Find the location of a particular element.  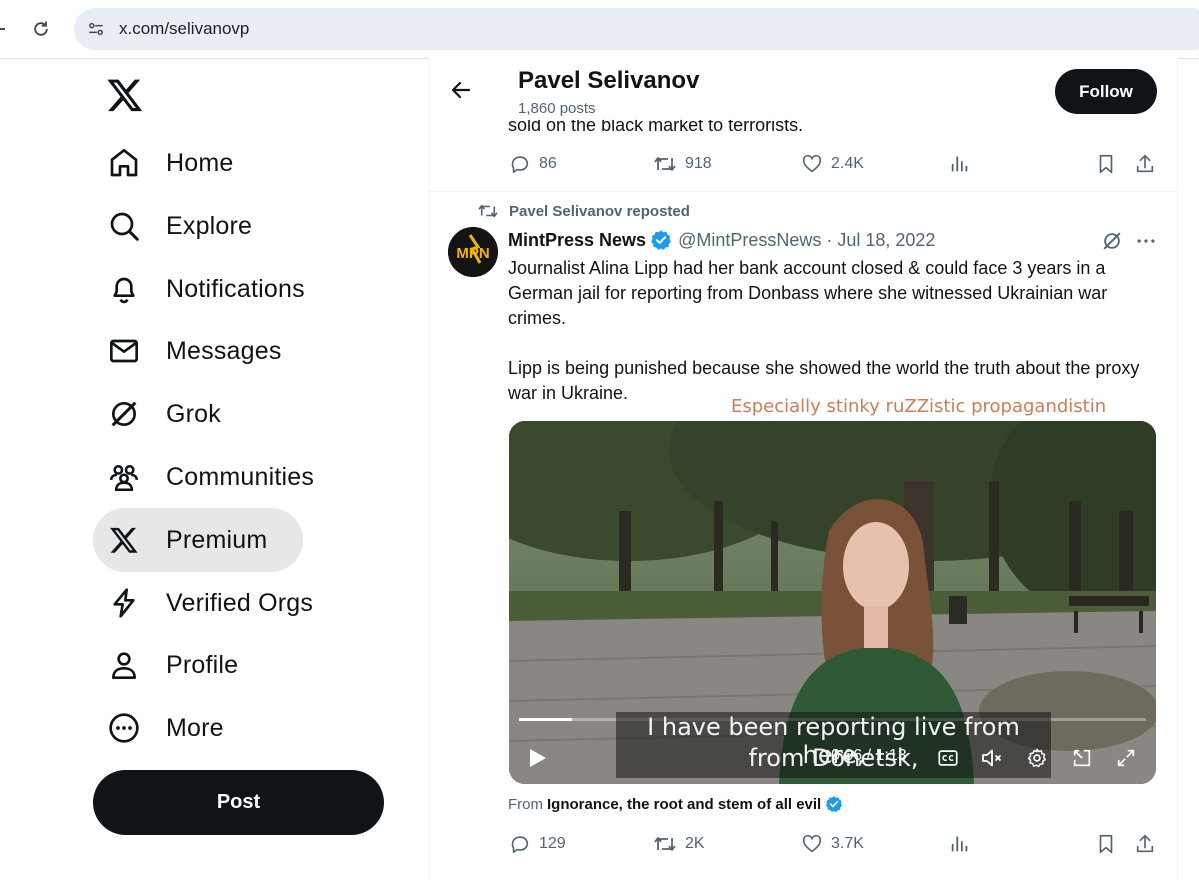

follow-button: Follow is located at coordinates (1106, 91).